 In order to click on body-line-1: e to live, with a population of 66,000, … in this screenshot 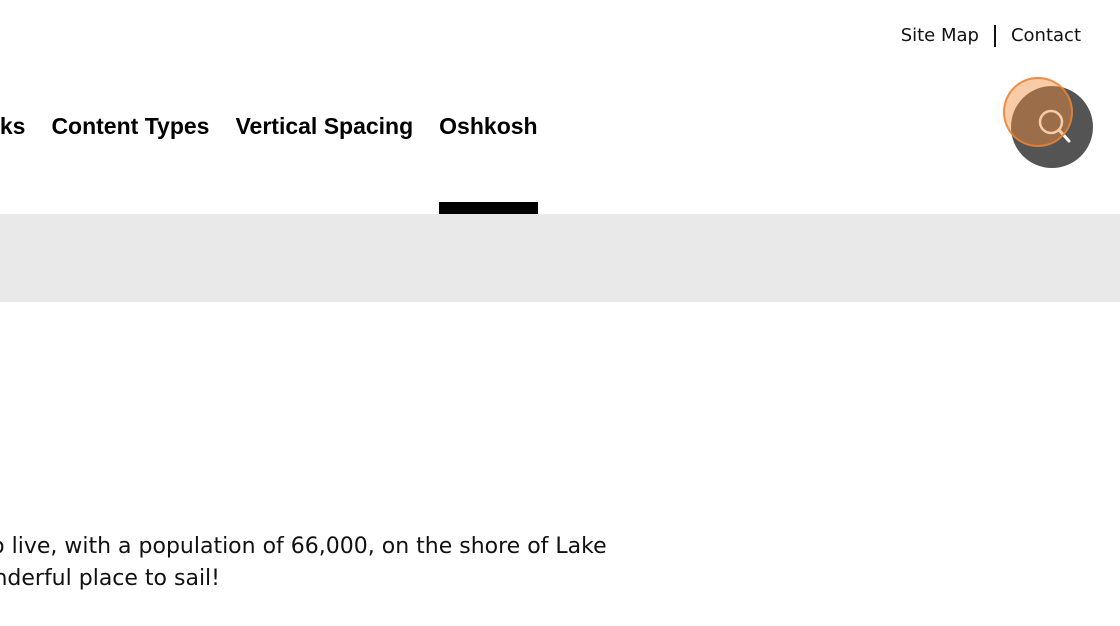, I will do `click(303, 546)`.